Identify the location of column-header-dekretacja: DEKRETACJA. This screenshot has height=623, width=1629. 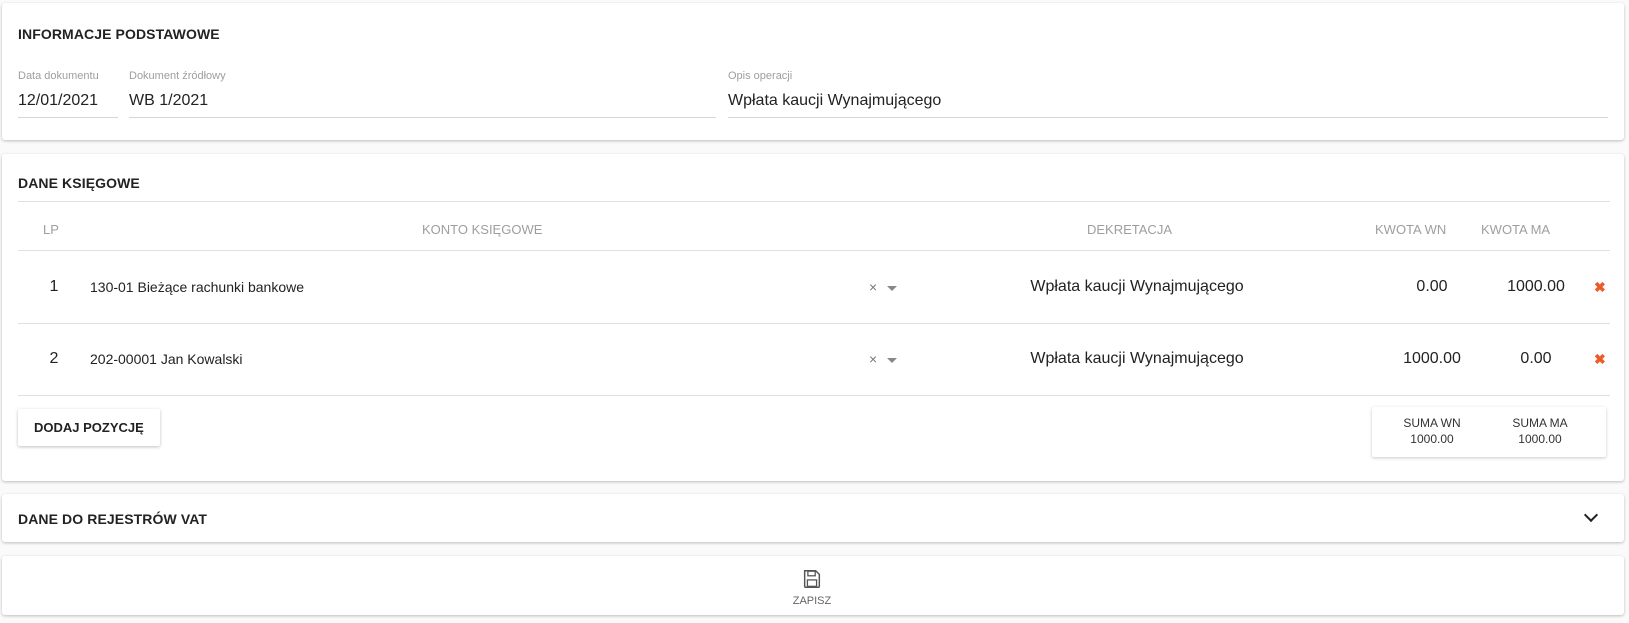
(1129, 229).